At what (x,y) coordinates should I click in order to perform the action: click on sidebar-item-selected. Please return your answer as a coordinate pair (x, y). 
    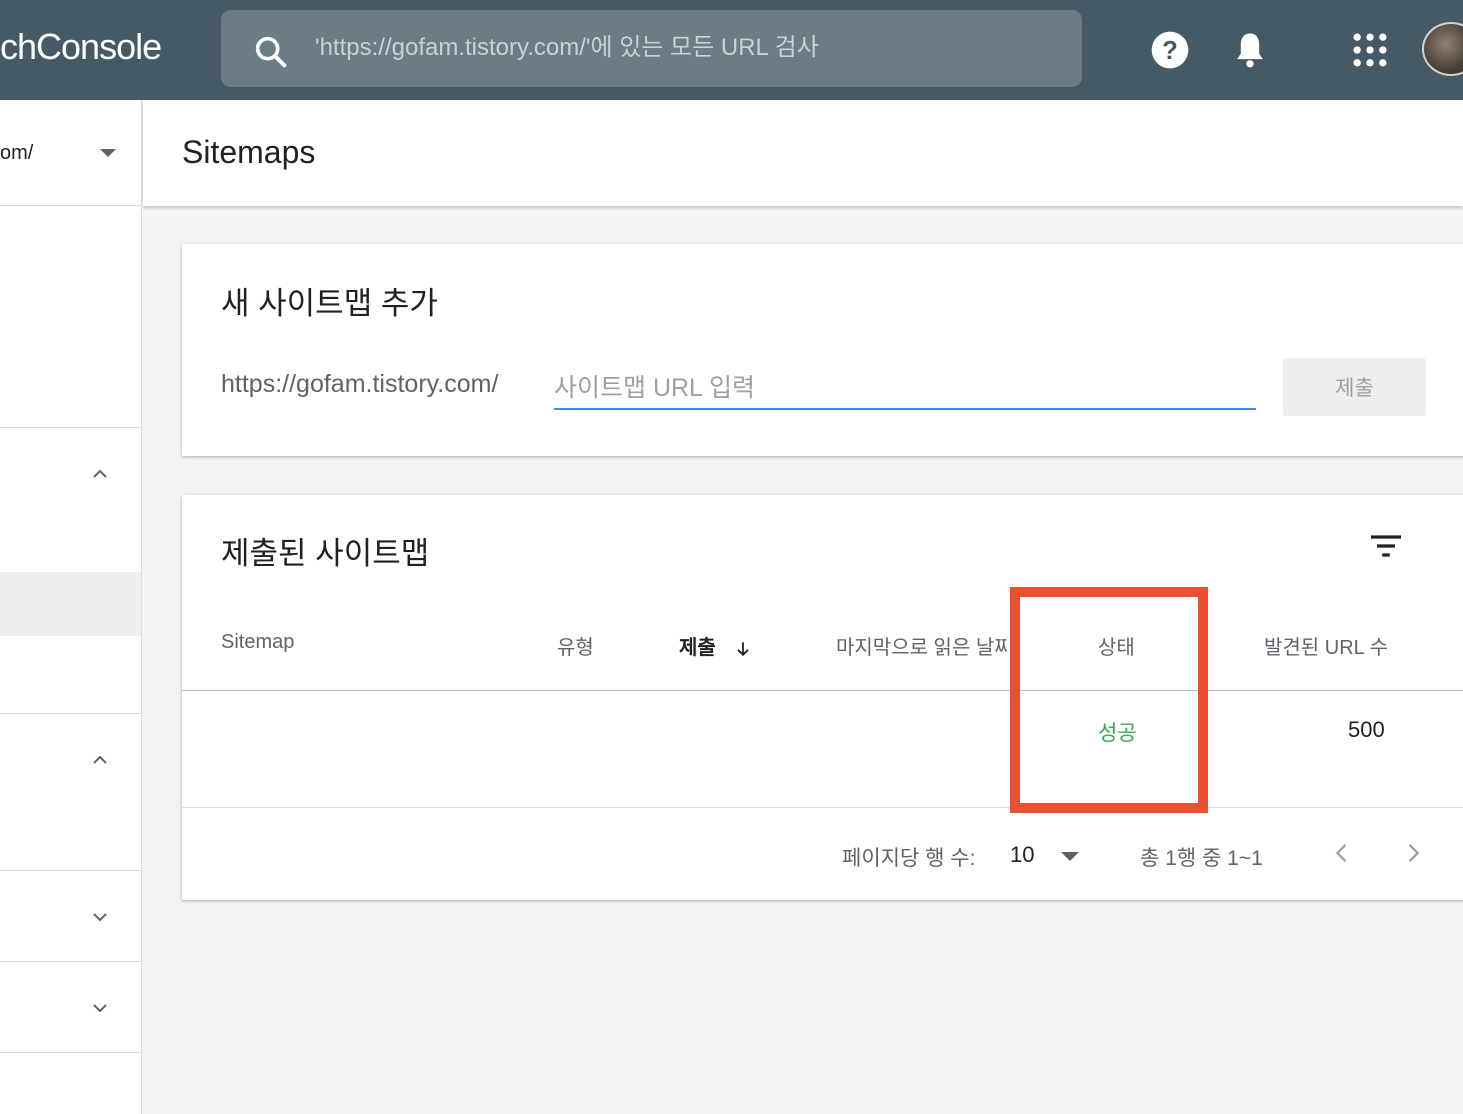
    Looking at the image, I should click on (70, 604).